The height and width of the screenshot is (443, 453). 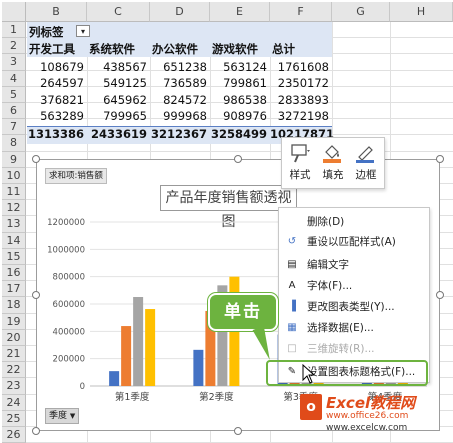 I want to click on menu-item: ▤ 编辑文字, so click(x=354, y=265).